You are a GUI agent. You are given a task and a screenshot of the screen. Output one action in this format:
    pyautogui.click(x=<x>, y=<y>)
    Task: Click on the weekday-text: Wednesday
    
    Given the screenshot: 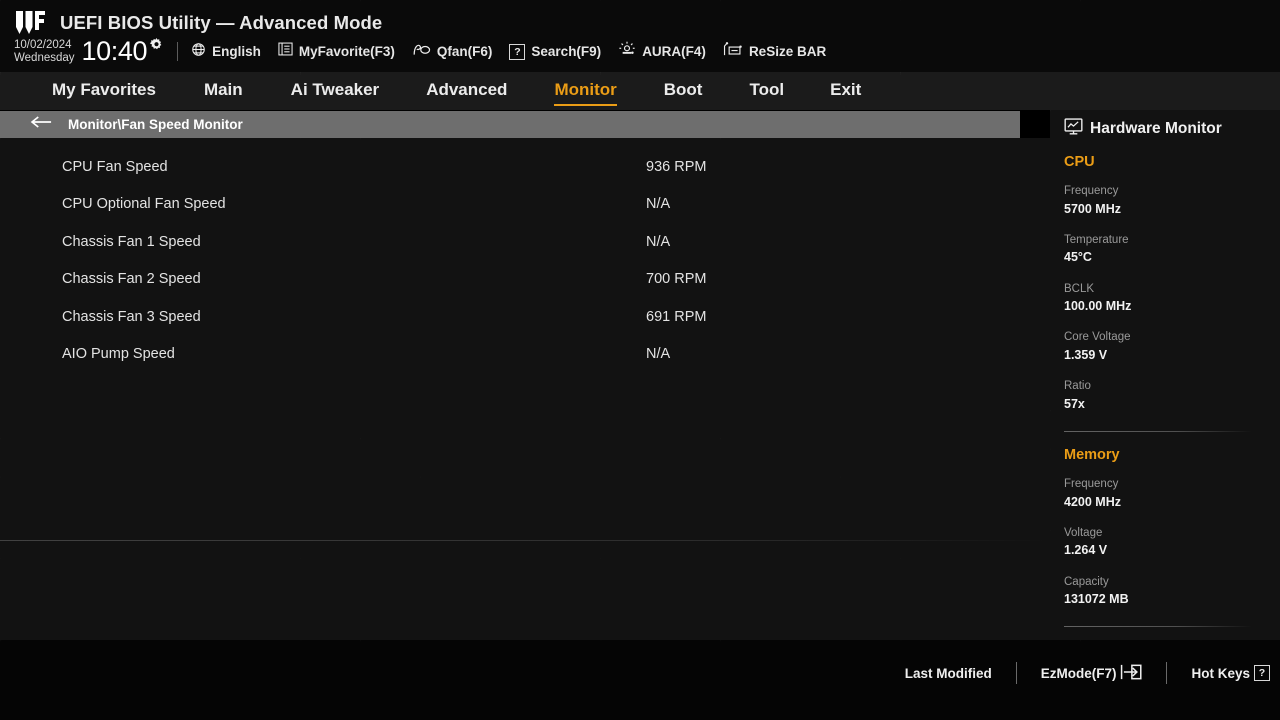 What is the action you would take?
    pyautogui.click(x=44, y=57)
    